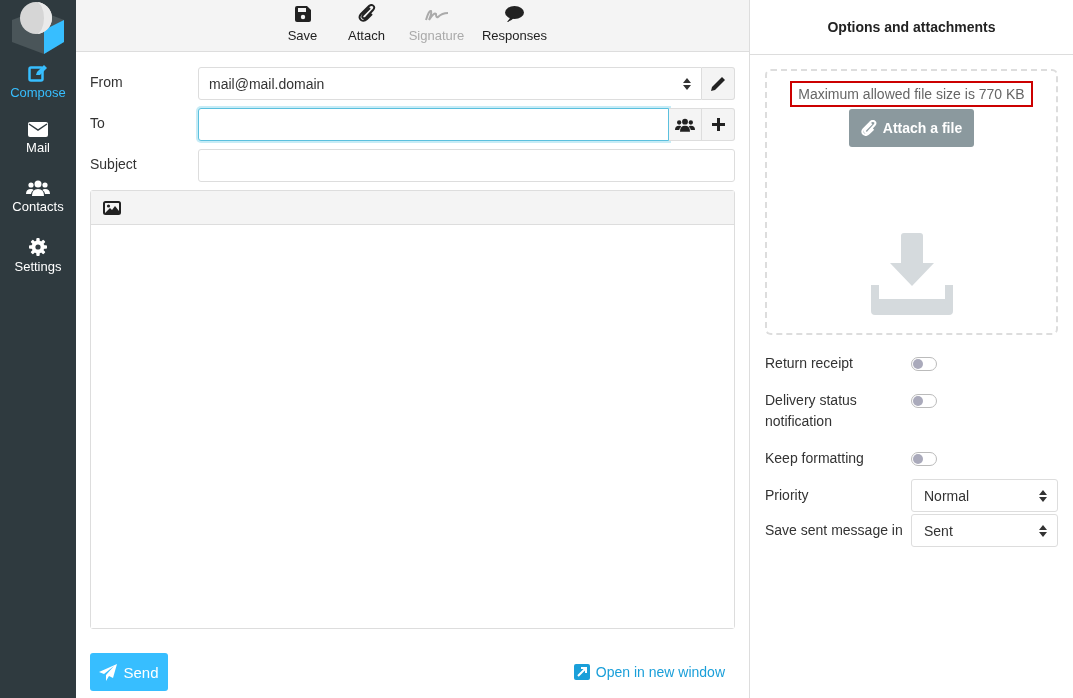 The height and width of the screenshot is (698, 1073). I want to click on option-label: Keep formatting, so click(815, 458).